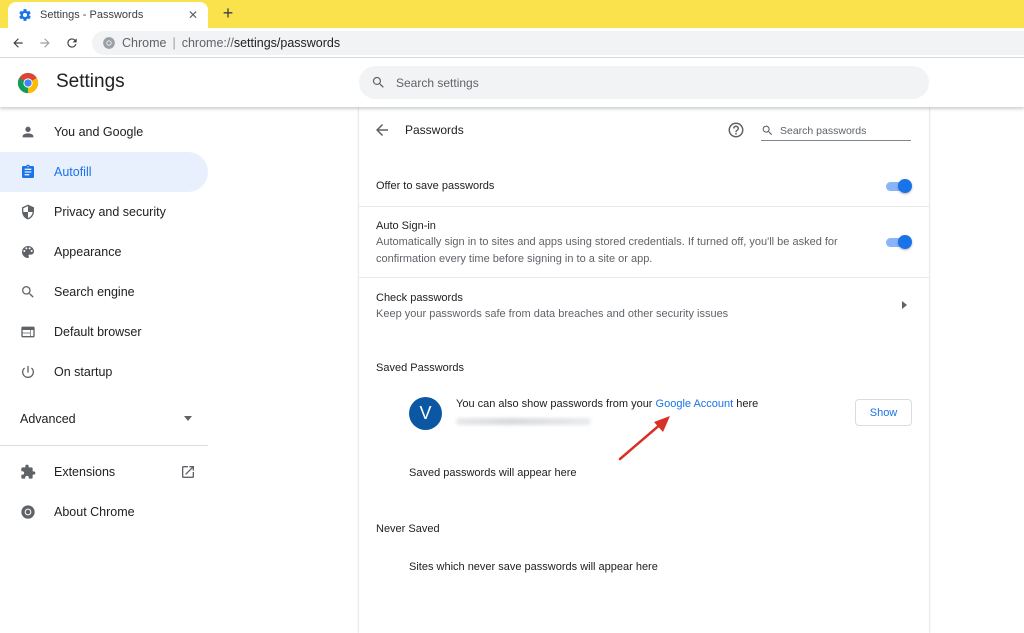 Image resolution: width=1024 pixels, height=633 pixels. I want to click on sidebar-item-label: You and Google, so click(99, 132).